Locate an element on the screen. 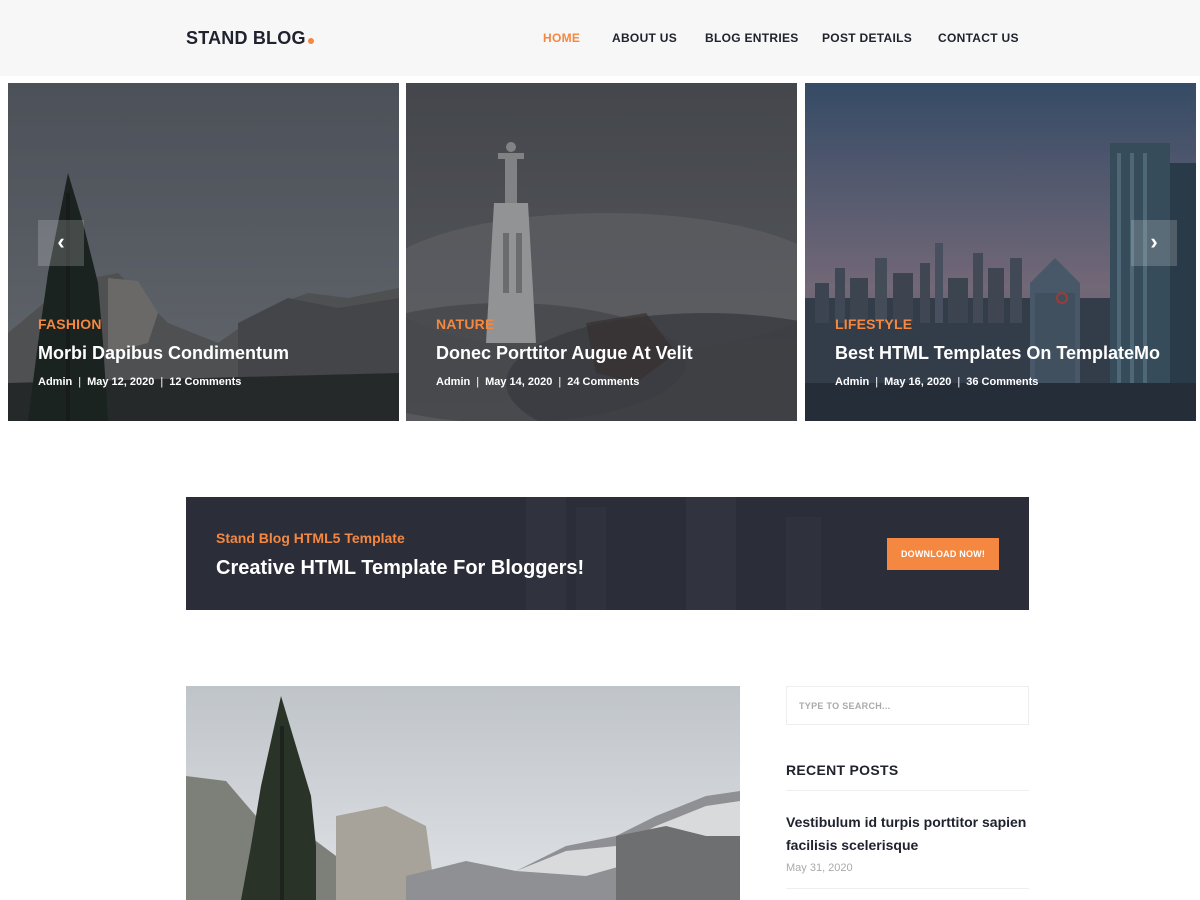 The width and height of the screenshot is (1200, 900). slide-comments: 36 Comments is located at coordinates (1002, 382).